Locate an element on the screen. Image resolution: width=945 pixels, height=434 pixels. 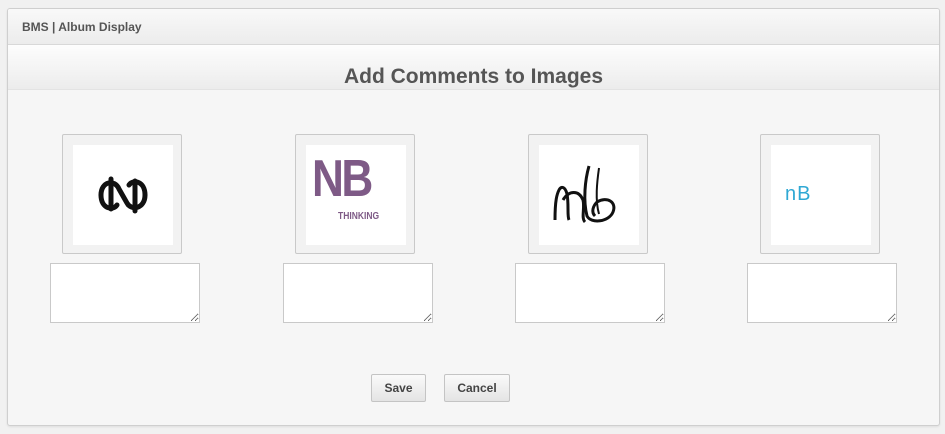
logo-text-sub: THINKING is located at coordinates (359, 216).